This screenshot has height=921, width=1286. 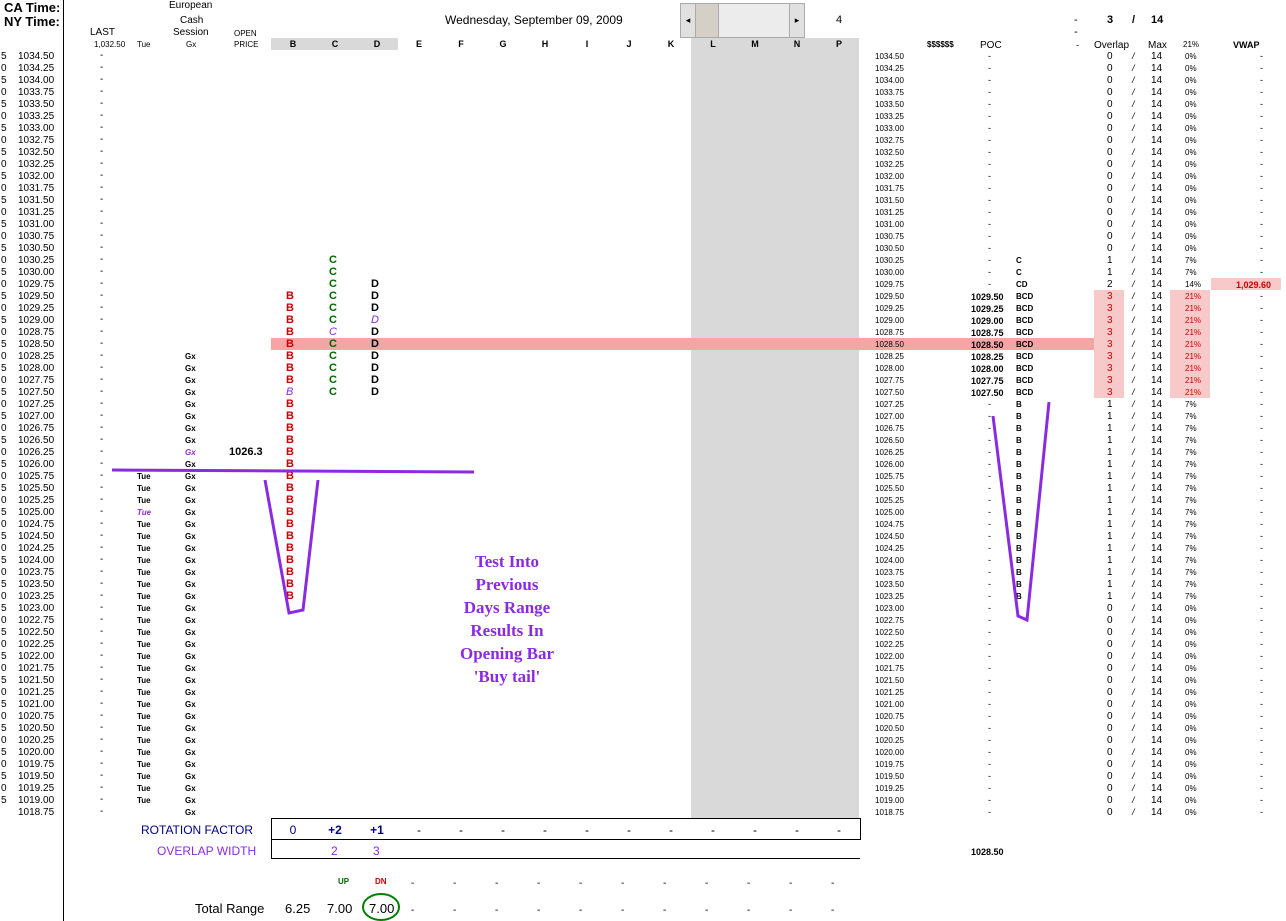 I want to click on overlap-width-right: 1028.50, so click(x=987, y=852).